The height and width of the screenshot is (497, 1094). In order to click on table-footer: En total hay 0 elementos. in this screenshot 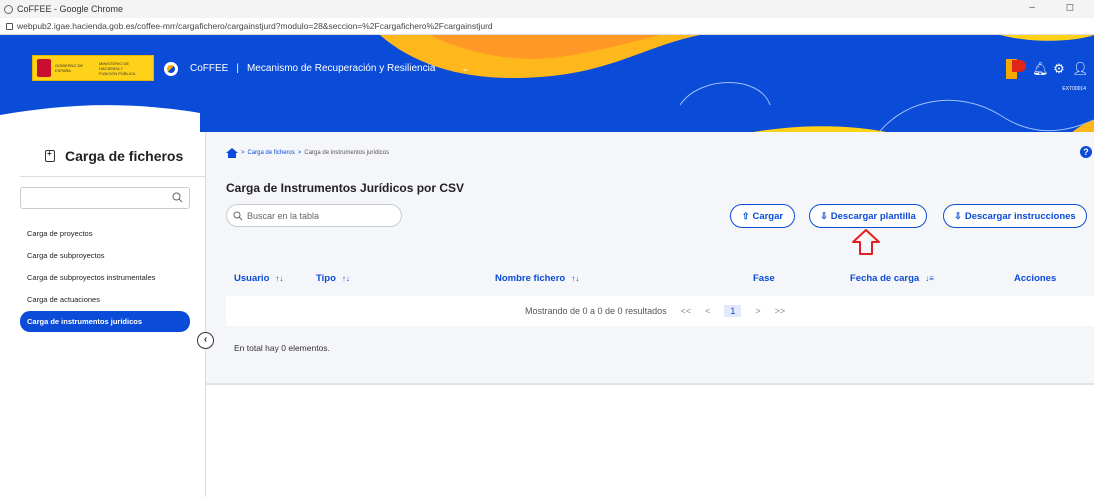, I will do `click(660, 345)`.